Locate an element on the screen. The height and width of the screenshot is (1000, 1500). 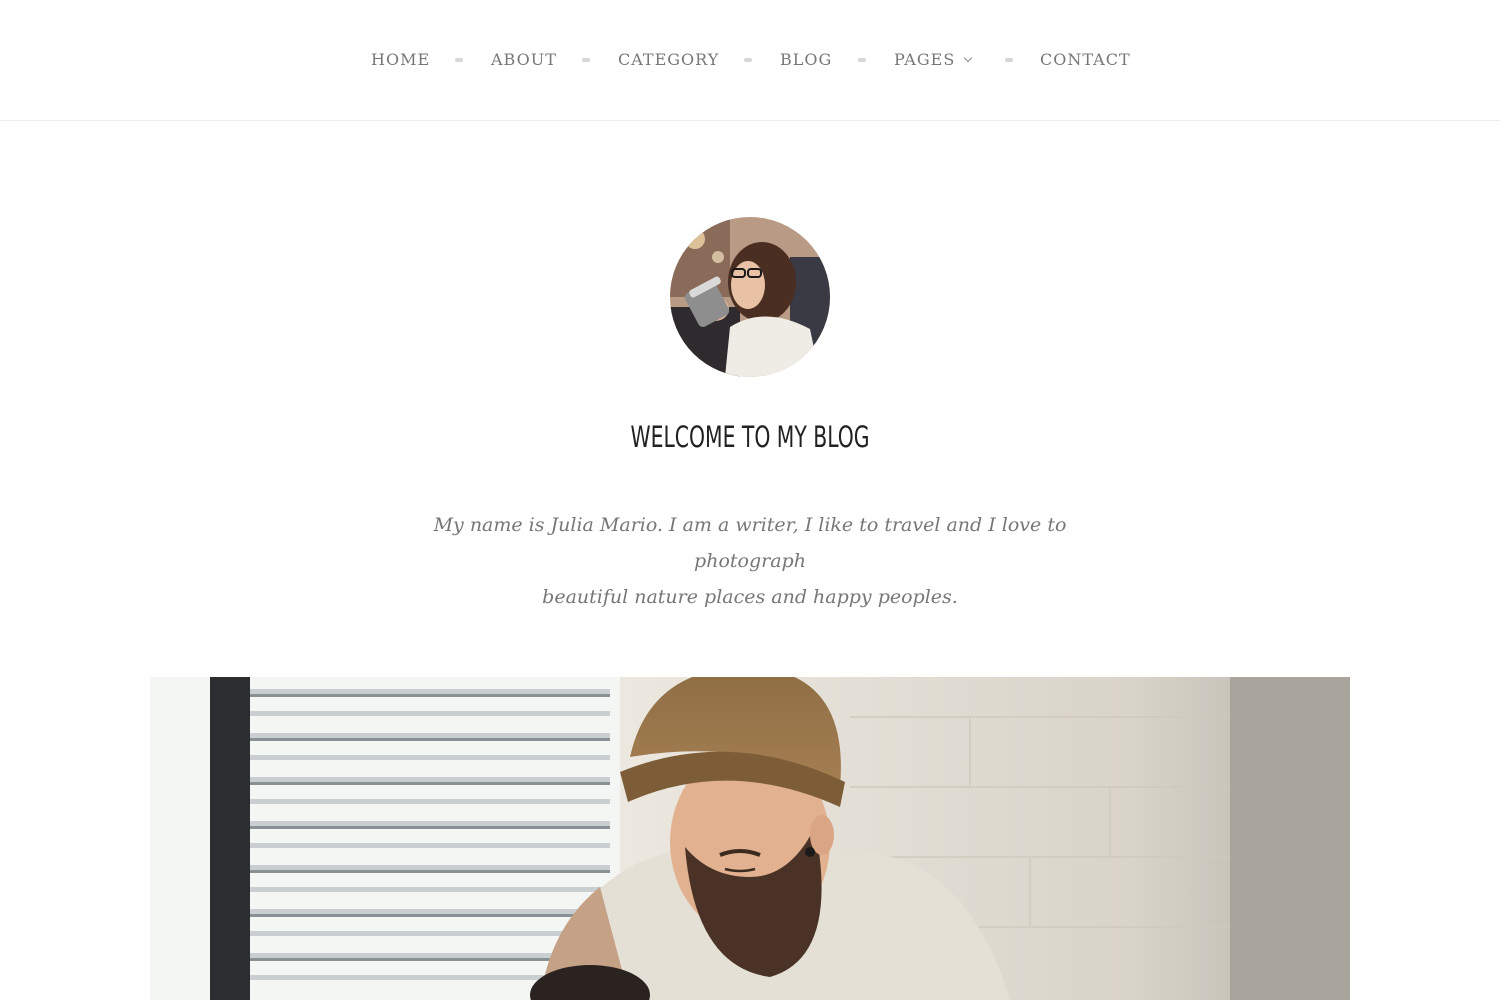
nav-item-pages-label: PAGES is located at coordinates (925, 59).